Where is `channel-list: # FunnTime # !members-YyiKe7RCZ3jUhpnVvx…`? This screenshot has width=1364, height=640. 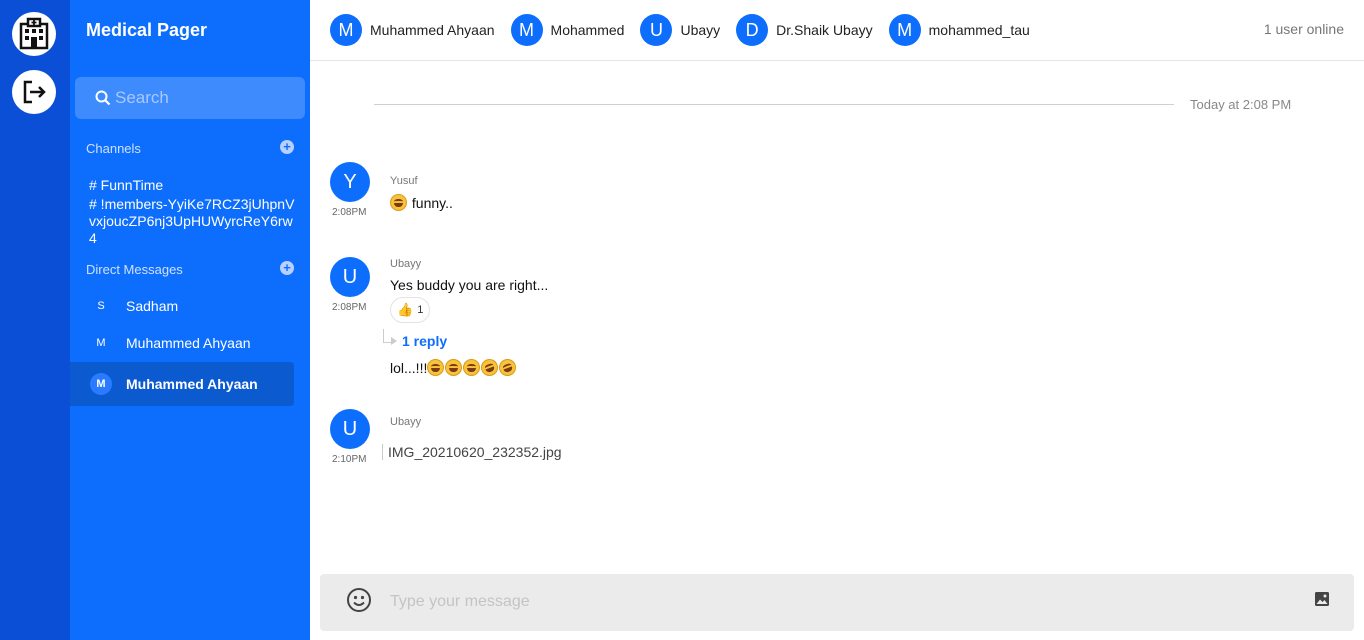
channel-list: # FunnTime # !members-YyiKe7RCZ3jUhpnVvx… is located at coordinates (192, 213).